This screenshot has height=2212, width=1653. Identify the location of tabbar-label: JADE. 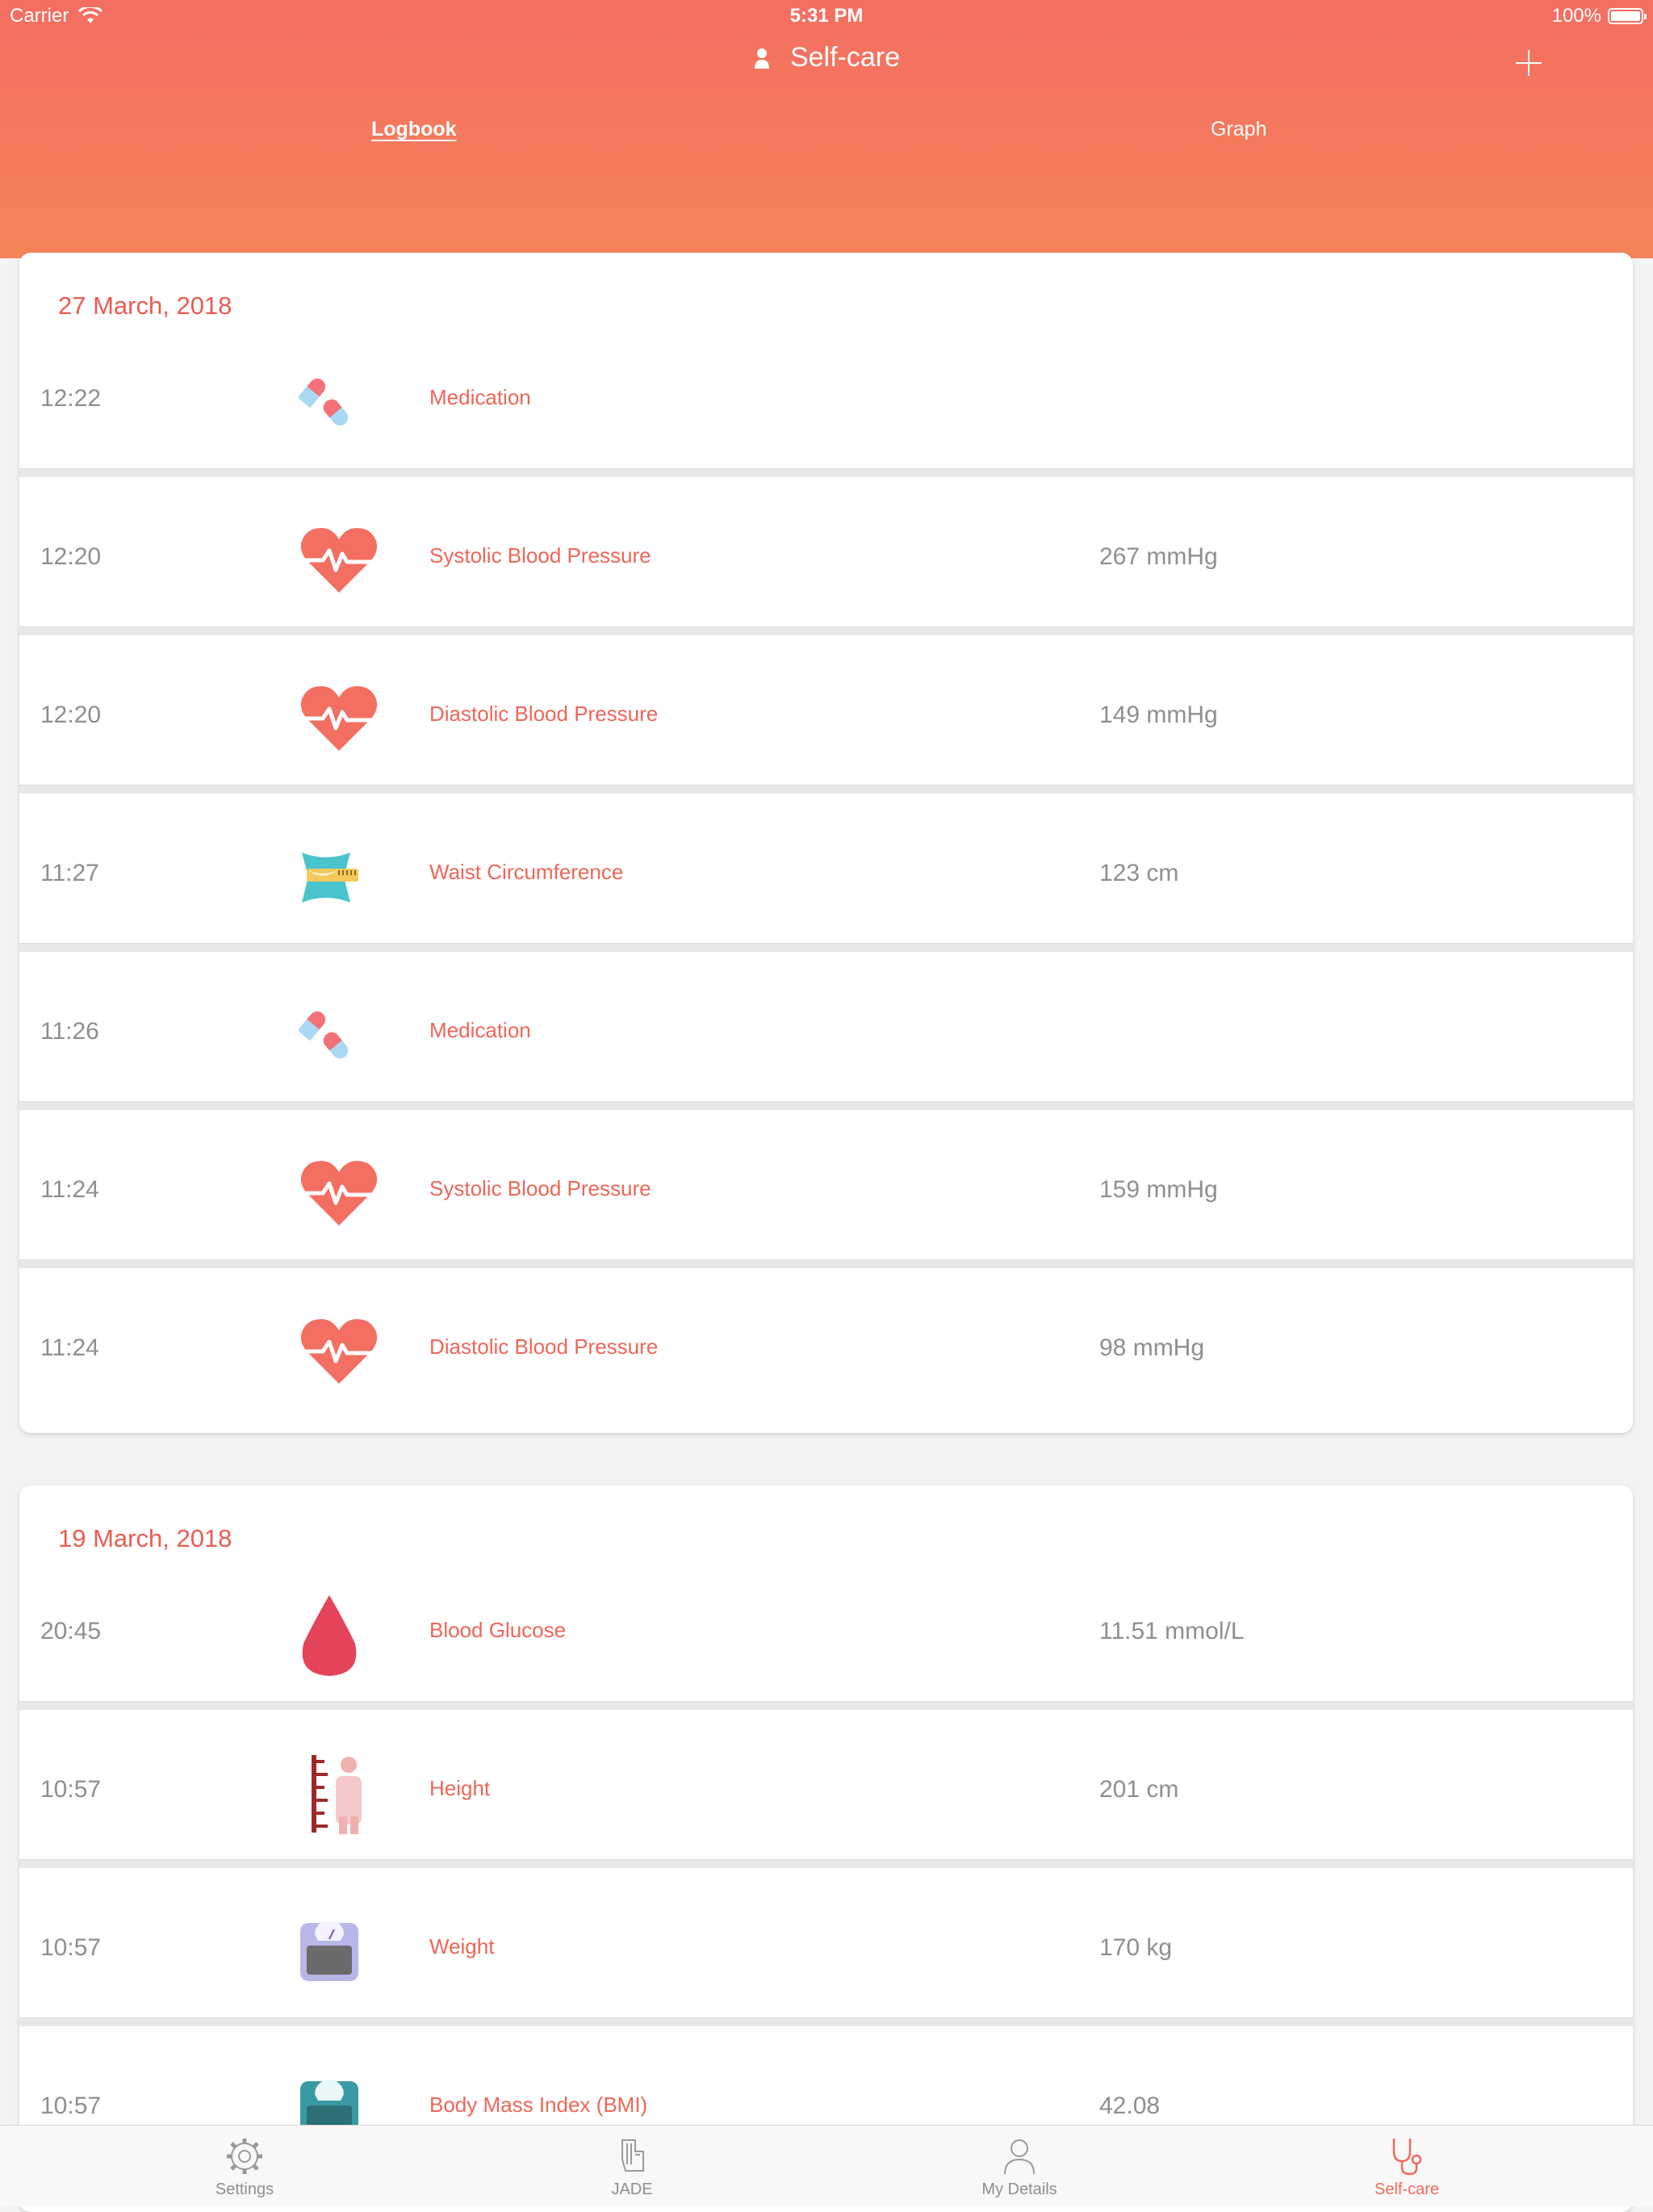
(632, 2189).